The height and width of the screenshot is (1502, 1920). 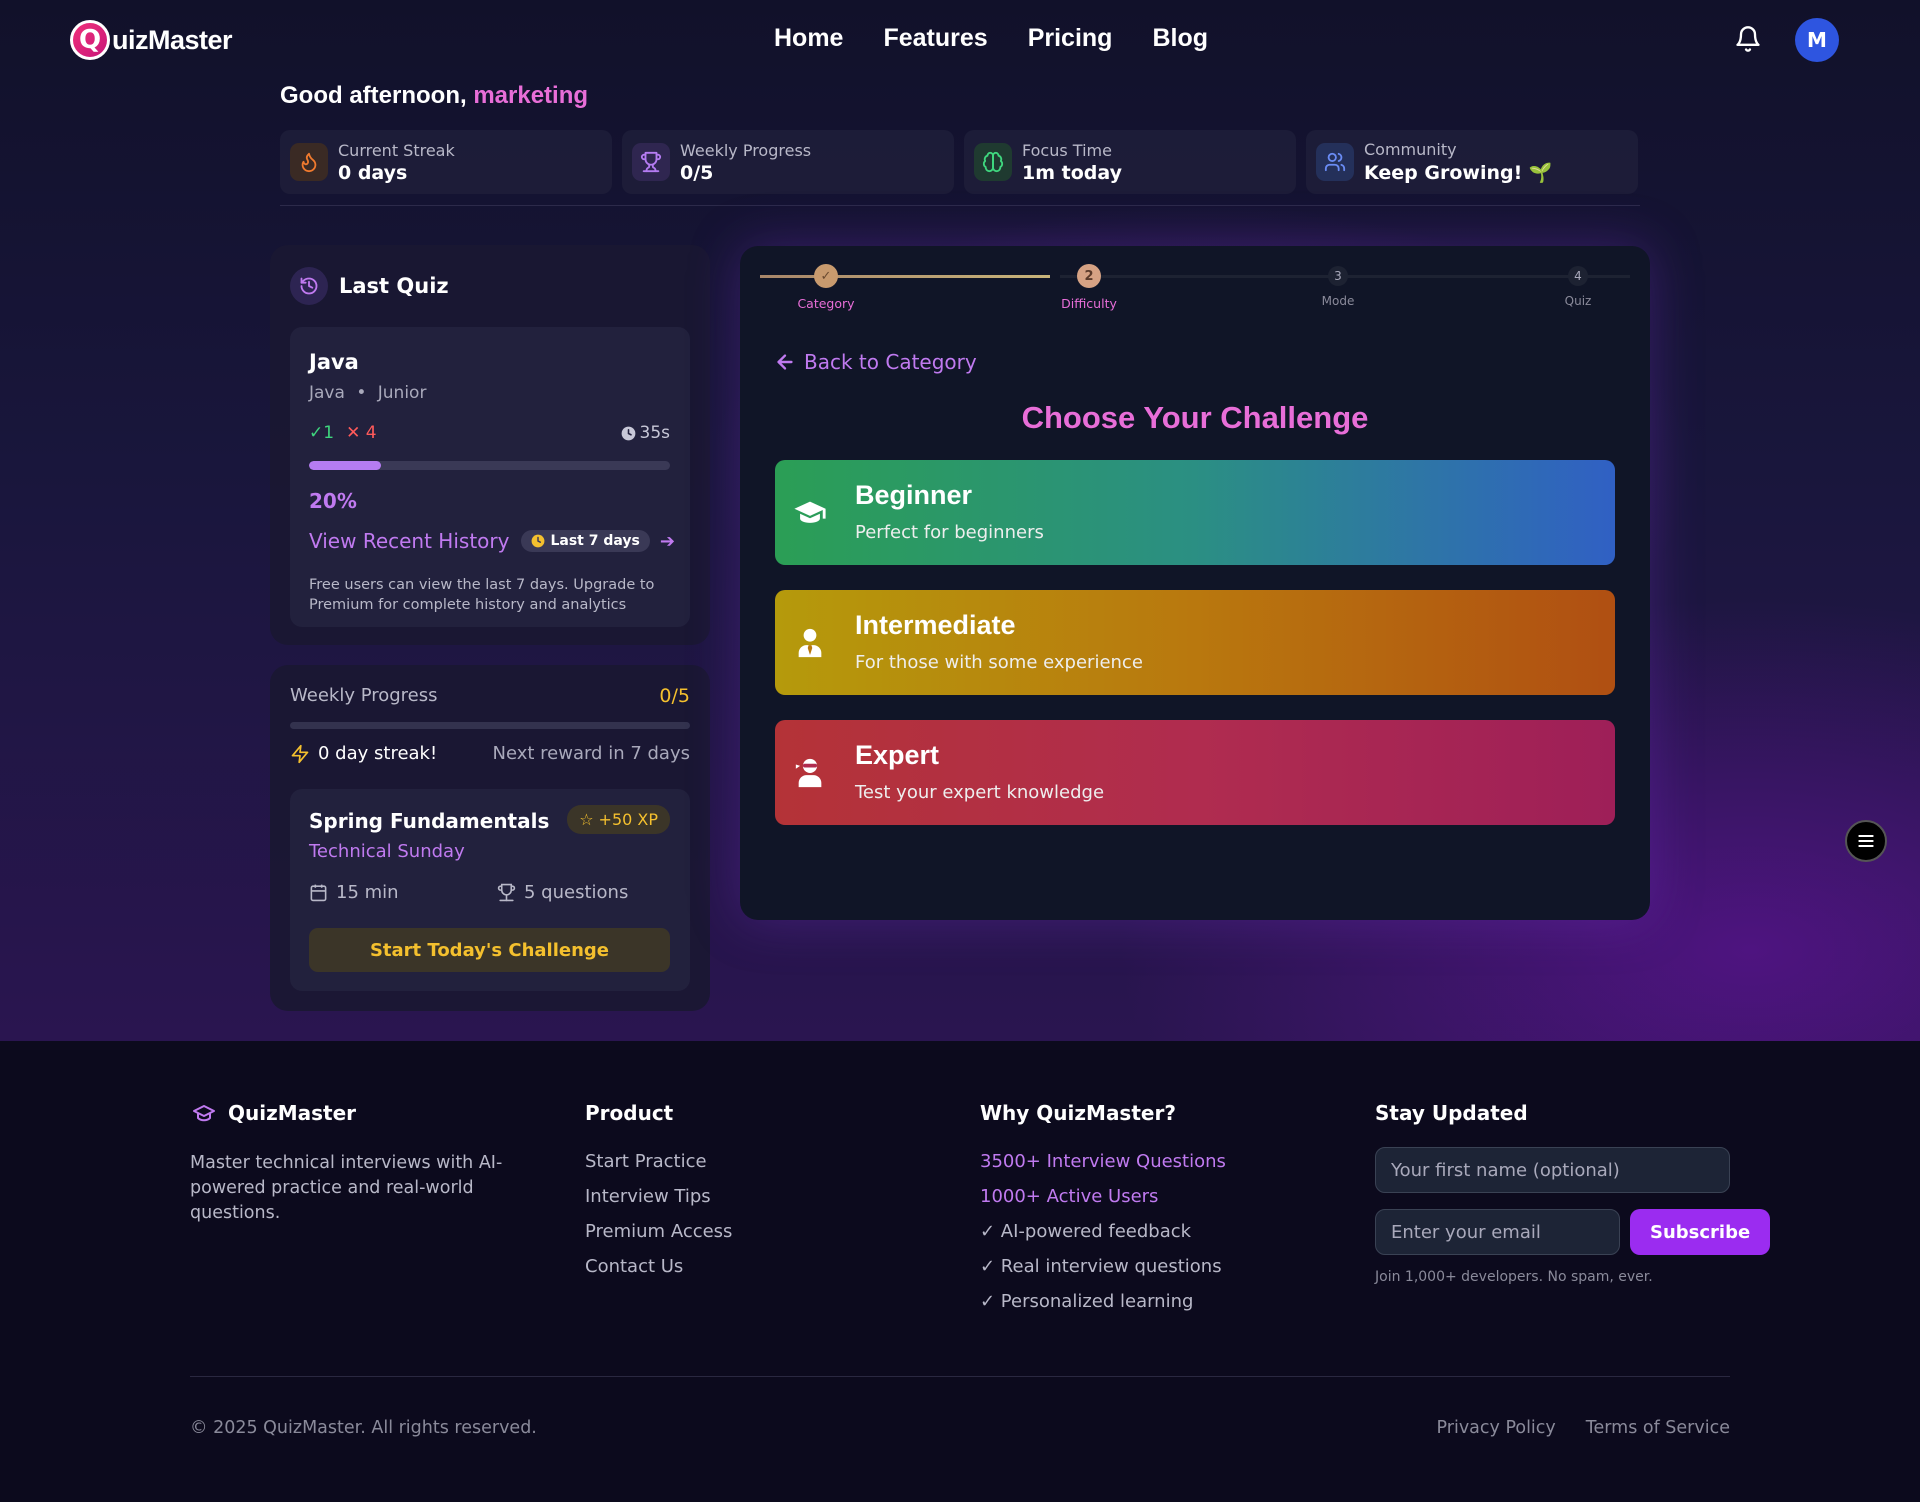 What do you see at coordinates (1069, 1196) in the screenshot?
I see `why-item: 1000+ Active Users` at bounding box center [1069, 1196].